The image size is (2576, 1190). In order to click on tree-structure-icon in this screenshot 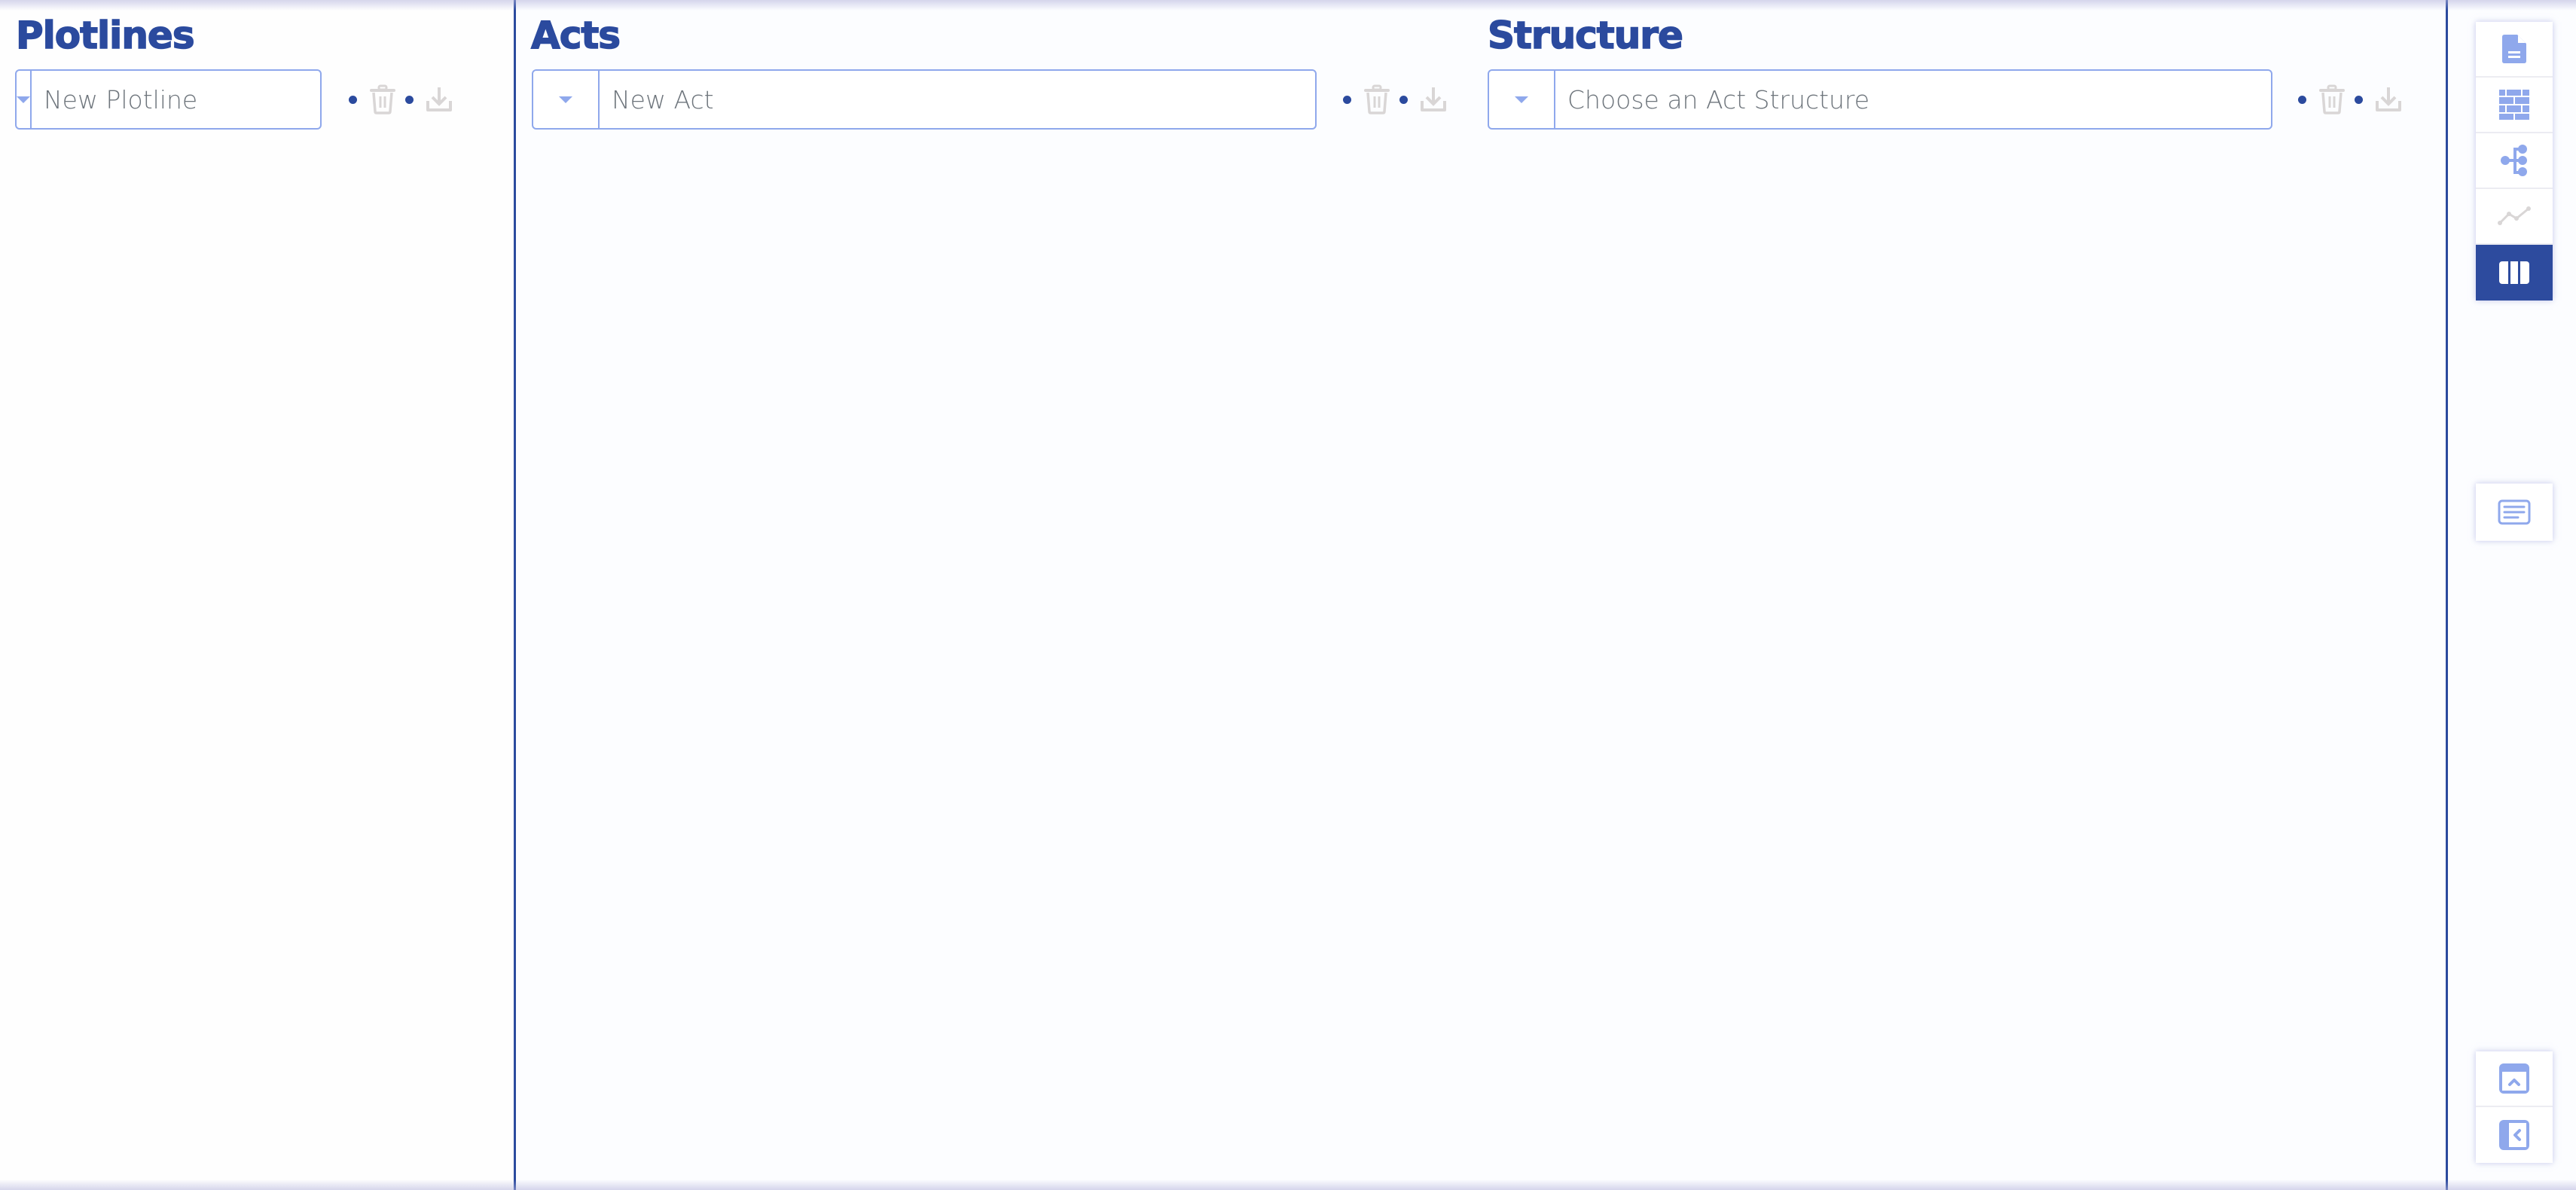, I will do `click(2514, 160)`.